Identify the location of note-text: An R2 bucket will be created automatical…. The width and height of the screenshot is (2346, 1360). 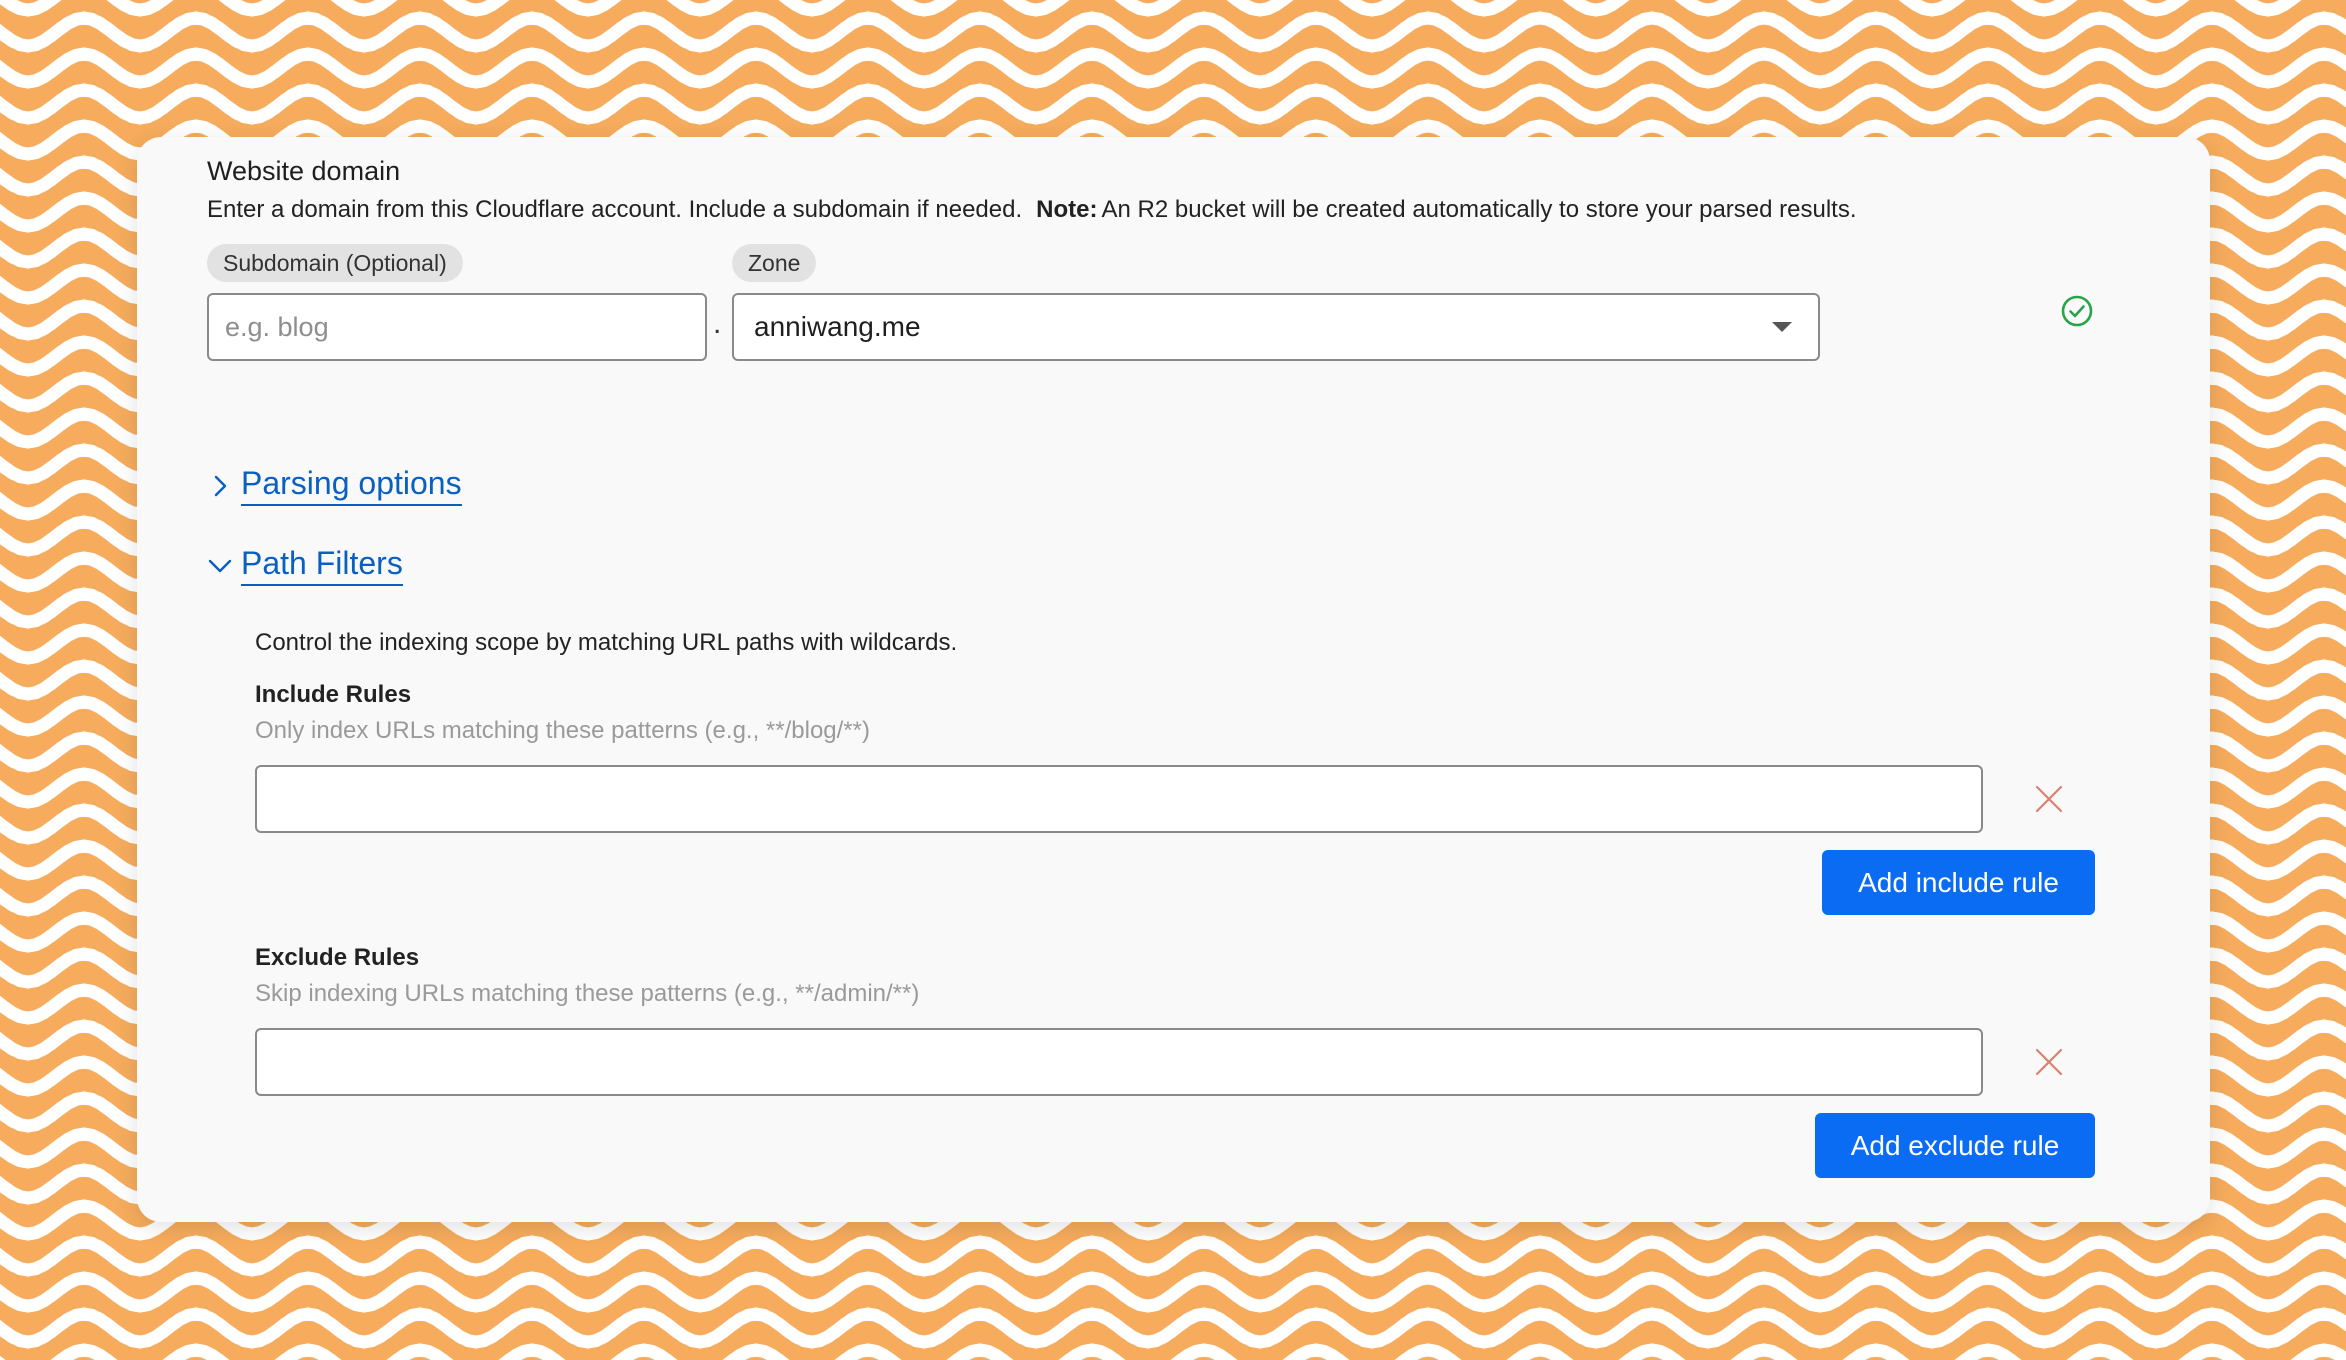
(1479, 209).